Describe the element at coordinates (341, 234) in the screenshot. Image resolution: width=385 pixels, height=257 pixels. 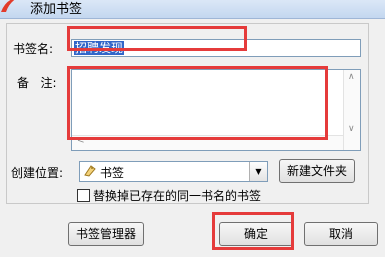
I see `cancel-button: 取消` at that location.